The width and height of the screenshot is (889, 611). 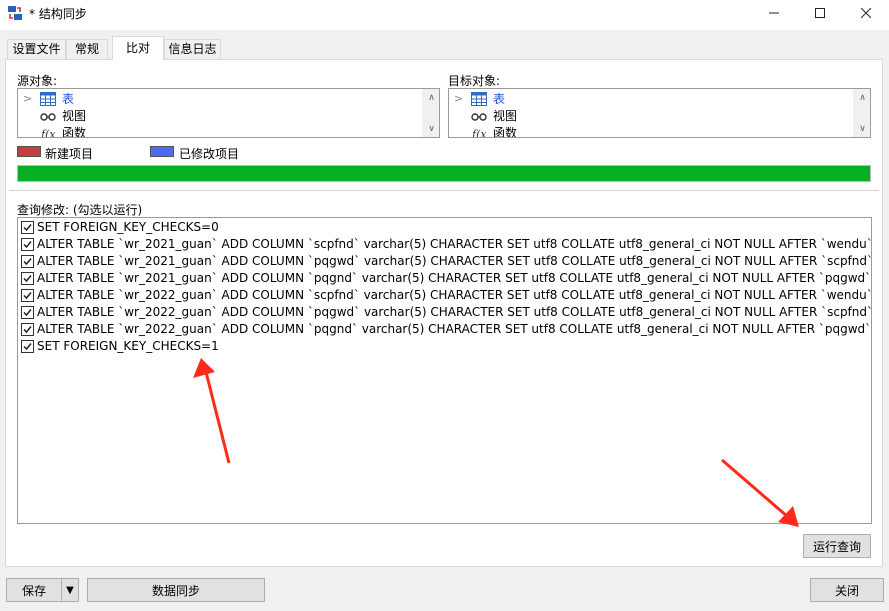 I want to click on source-item-views: 视图, so click(x=228, y=116).